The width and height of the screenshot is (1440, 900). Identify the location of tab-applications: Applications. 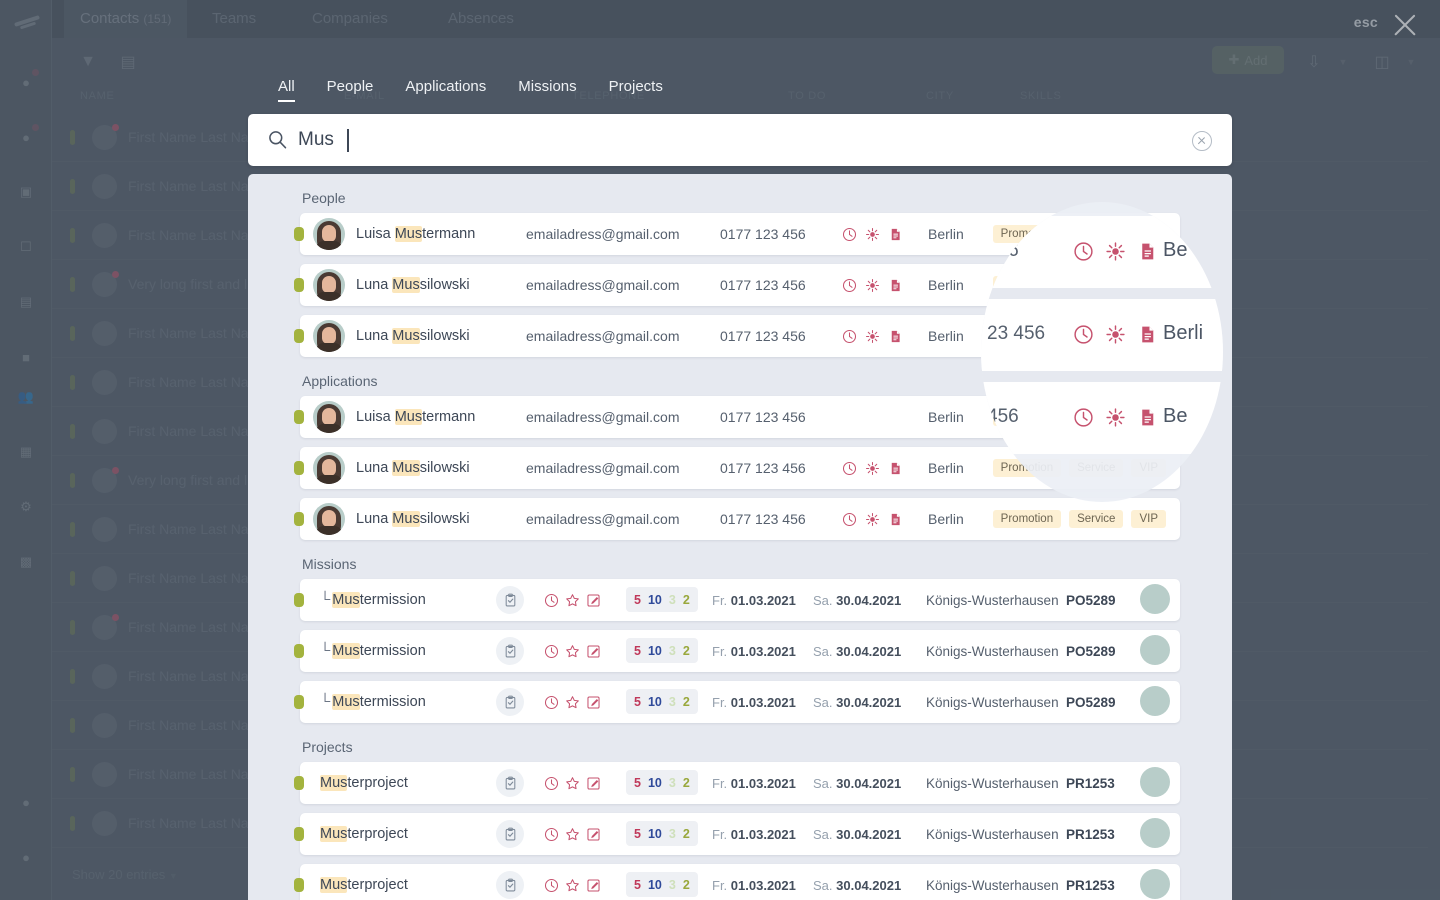
(445, 87).